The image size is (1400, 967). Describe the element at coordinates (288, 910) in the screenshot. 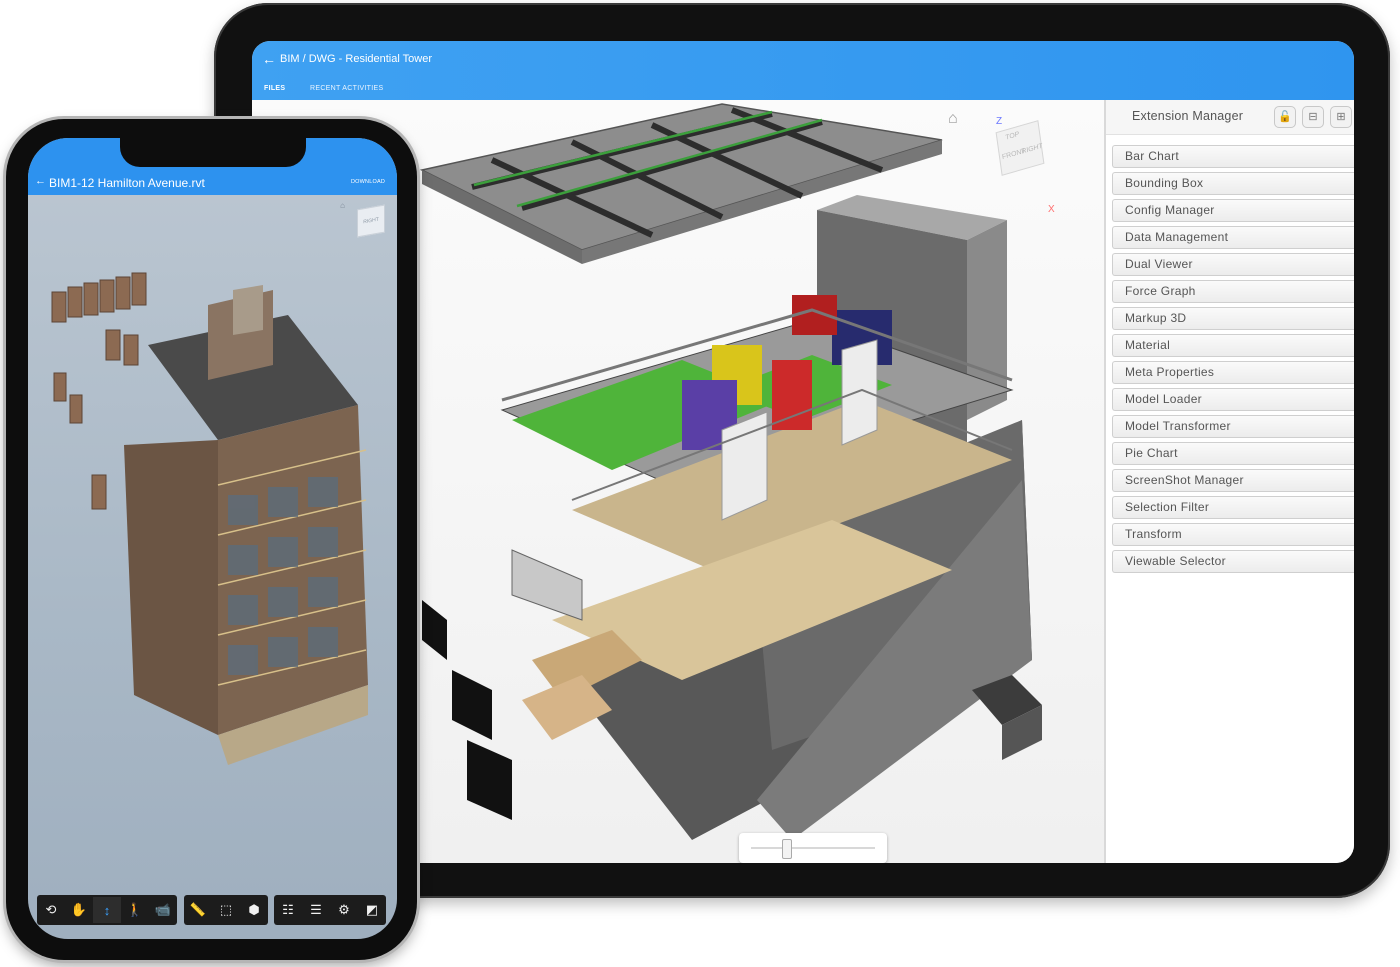

I see `model-browser-icon: ☷` at that location.